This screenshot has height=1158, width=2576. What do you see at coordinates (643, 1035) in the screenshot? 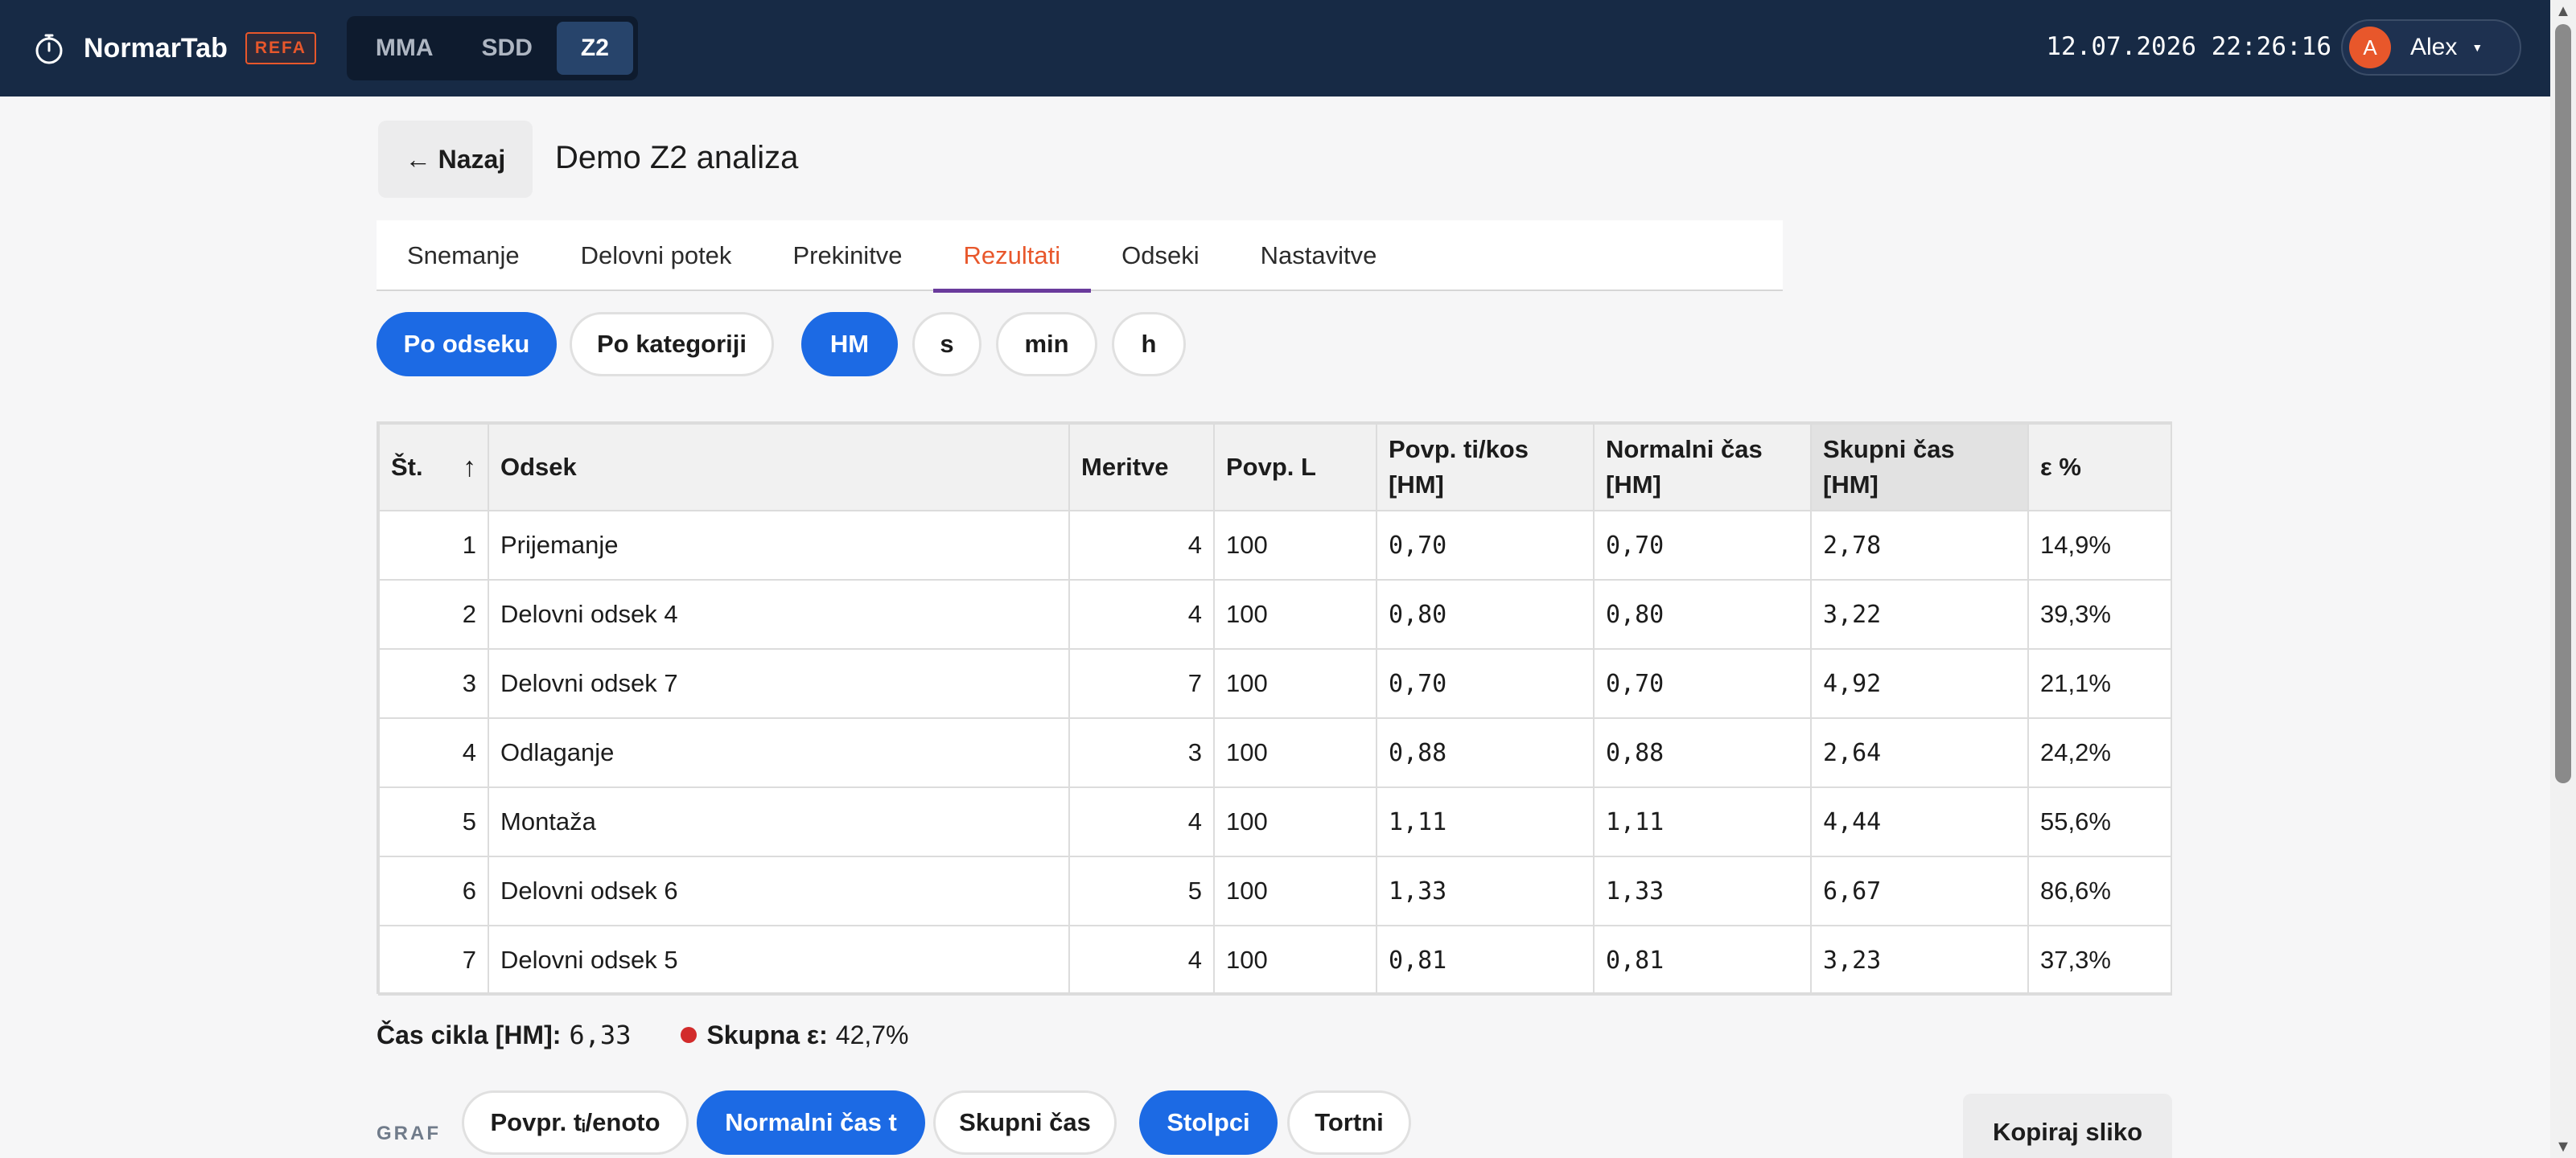
I see `summary-line: Čas cikla [HM]: 6,33 Skupna ε: 42,7%` at bounding box center [643, 1035].